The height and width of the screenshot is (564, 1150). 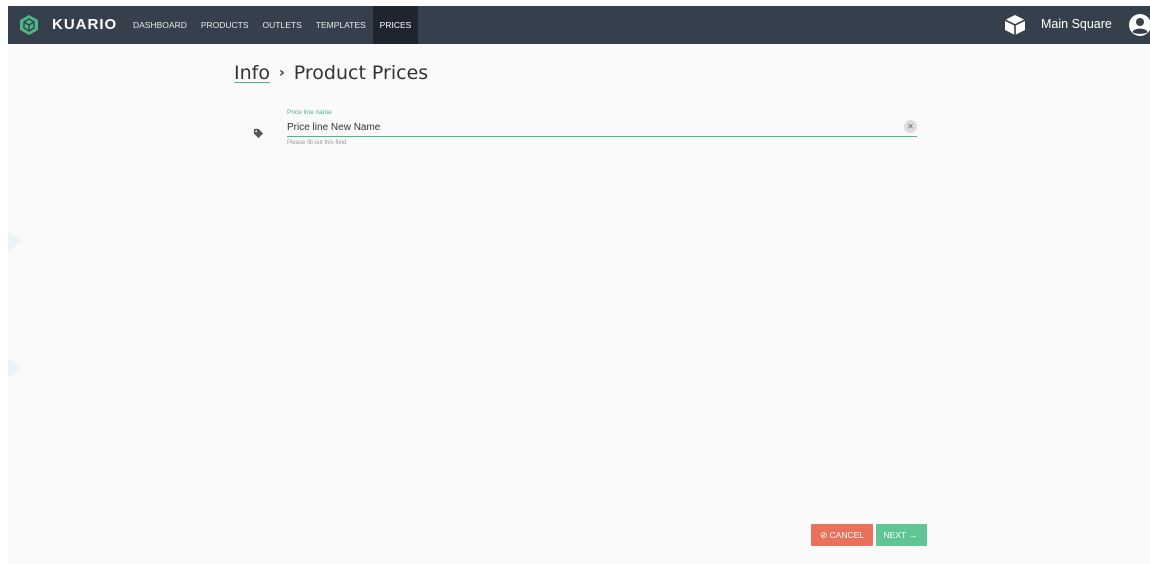 I want to click on cancel-button: ⊘ CANCEL, so click(x=842, y=535).